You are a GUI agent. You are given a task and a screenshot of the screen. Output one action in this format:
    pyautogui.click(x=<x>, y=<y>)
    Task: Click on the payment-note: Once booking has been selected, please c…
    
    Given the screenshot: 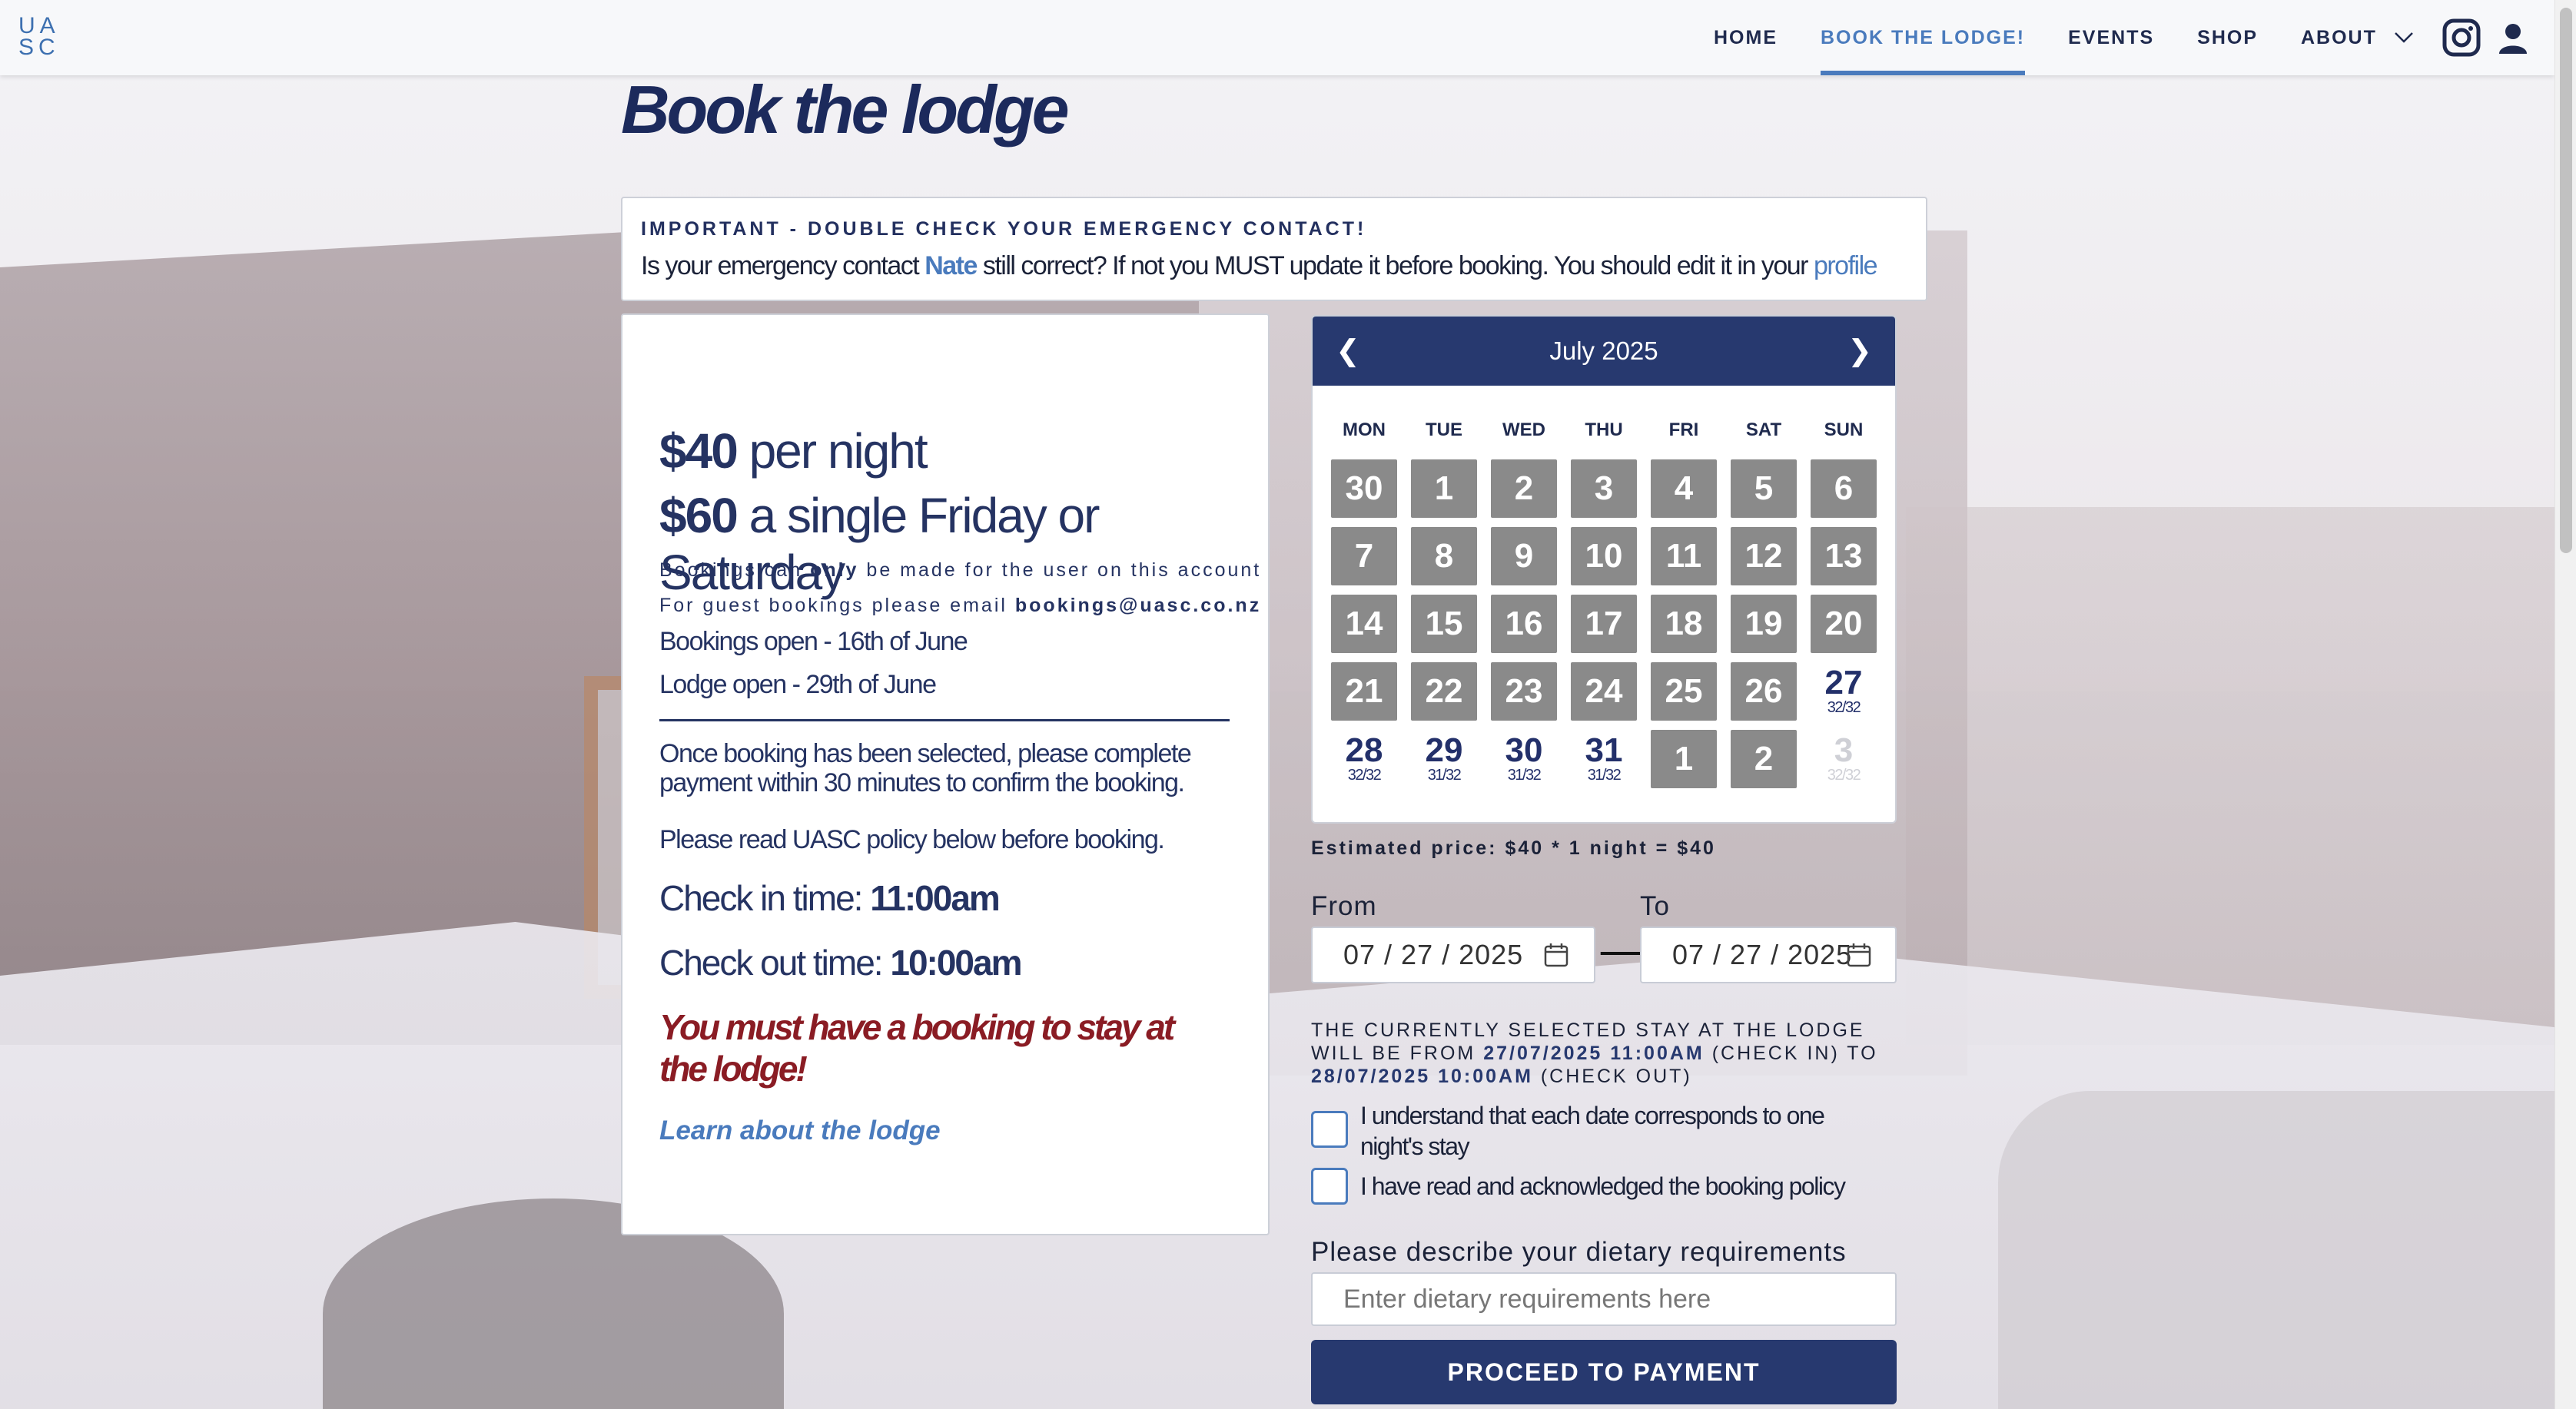 What is the action you would take?
    pyautogui.click(x=926, y=768)
    